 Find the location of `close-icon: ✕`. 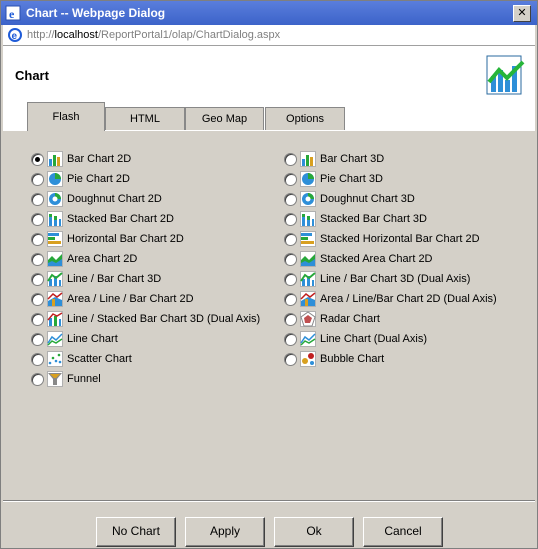

close-icon: ✕ is located at coordinates (522, 13).